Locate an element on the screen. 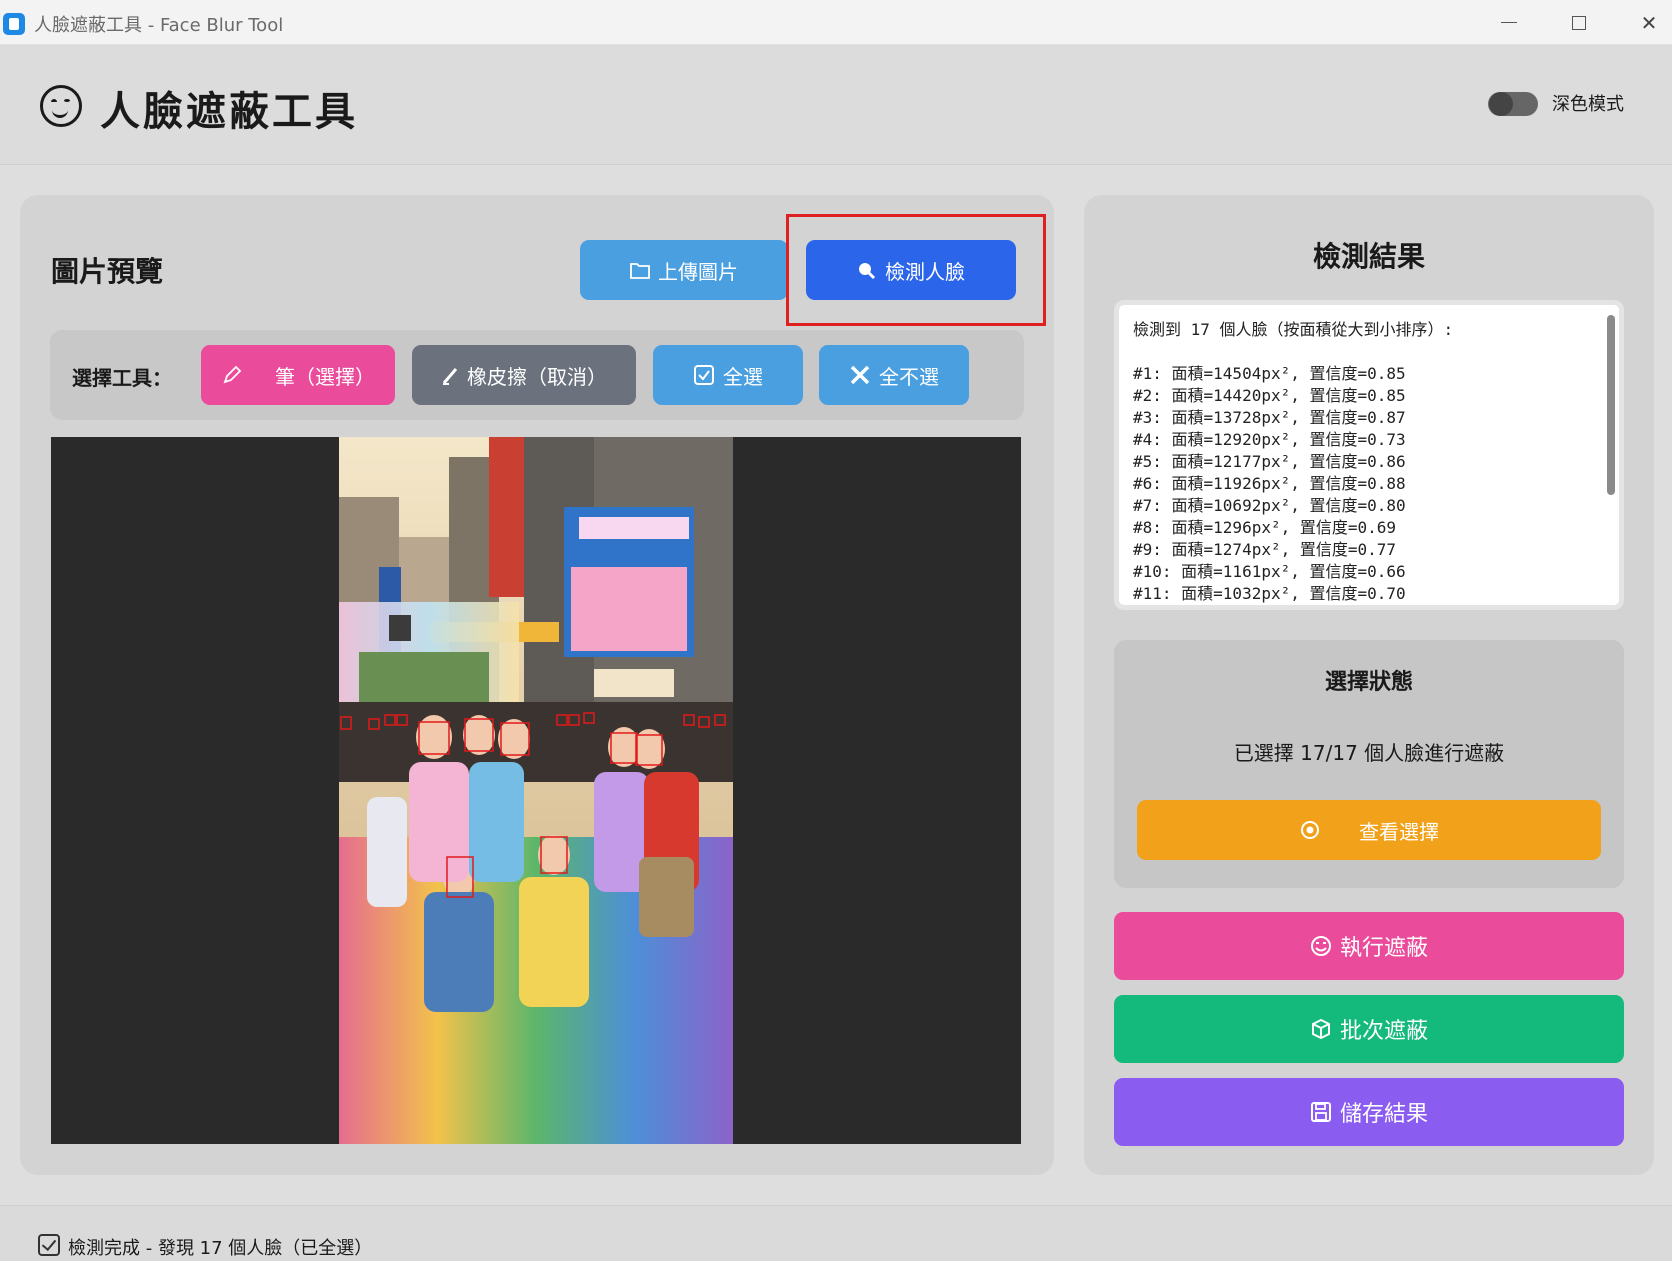 The width and height of the screenshot is (1672, 1261). select-all-label: 全選 is located at coordinates (743, 376).